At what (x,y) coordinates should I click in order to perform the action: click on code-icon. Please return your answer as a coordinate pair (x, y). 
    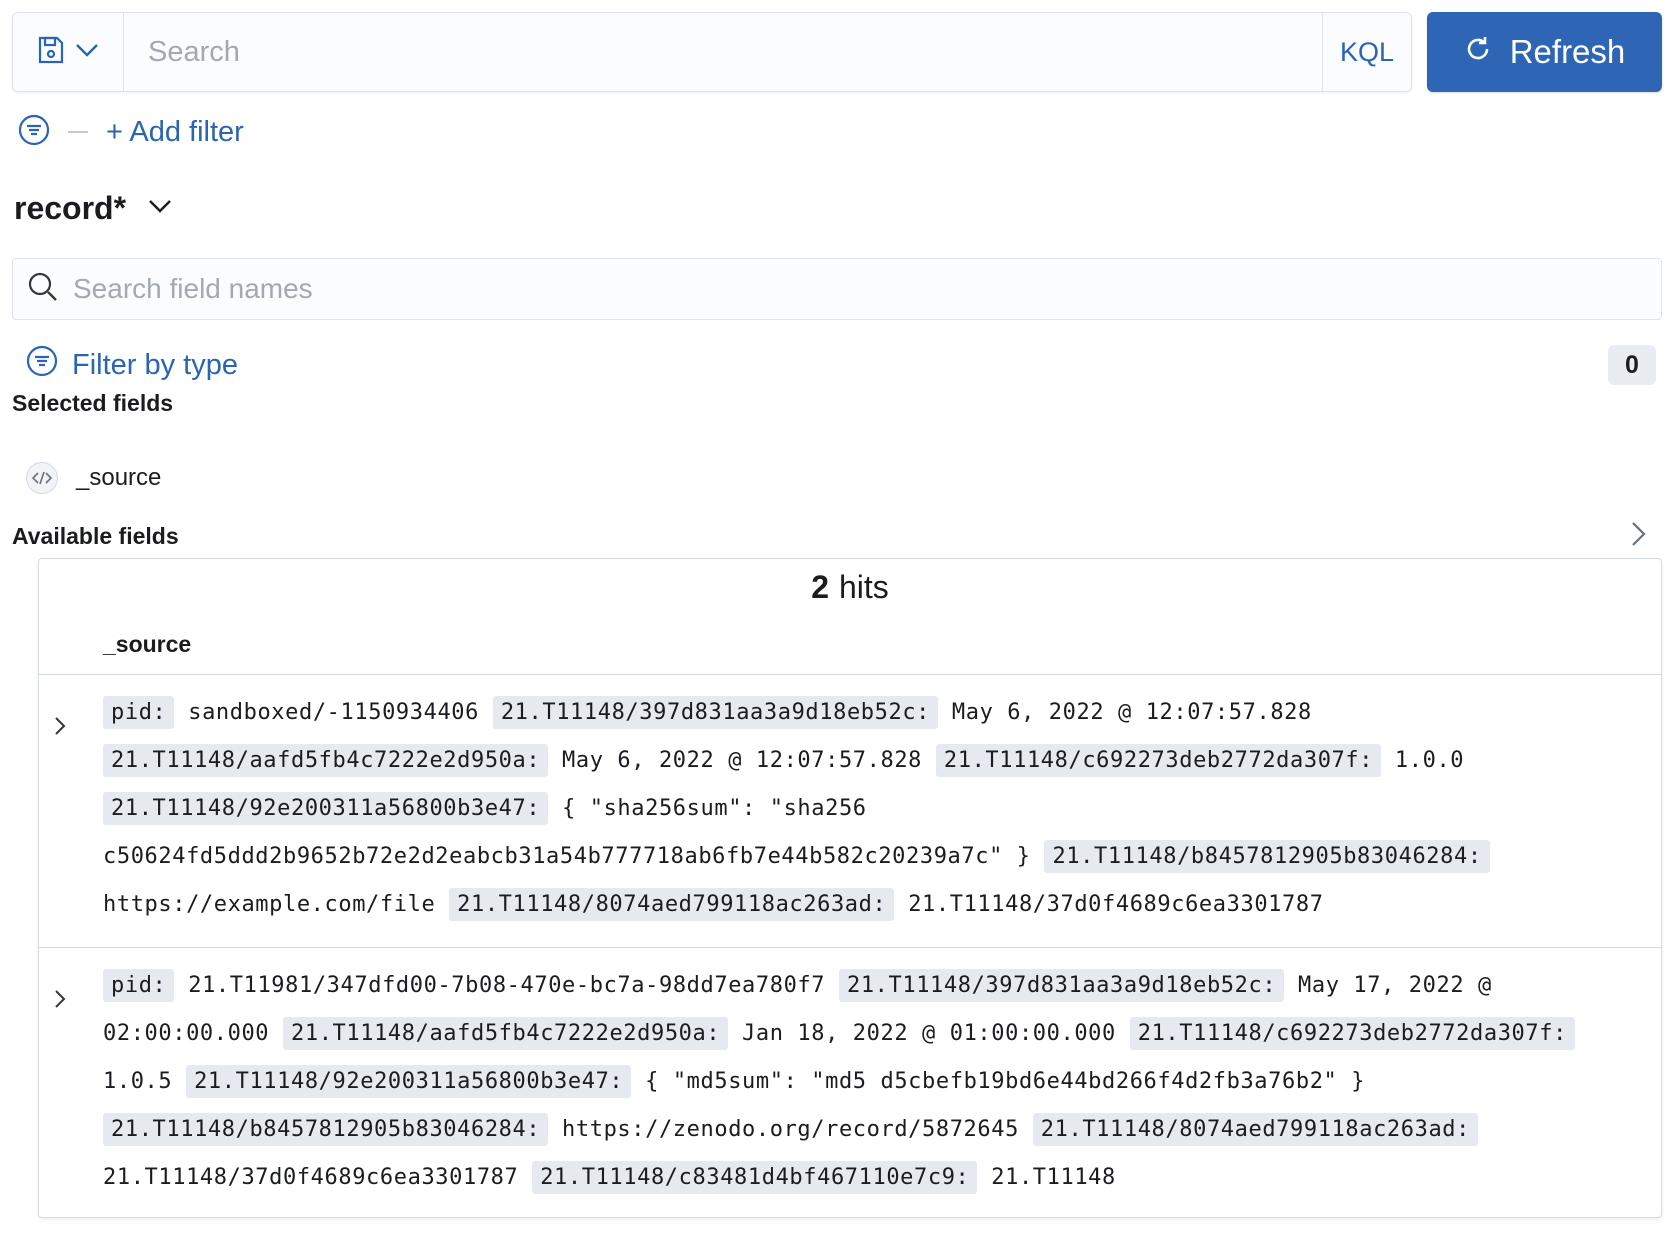
    Looking at the image, I should click on (42, 478).